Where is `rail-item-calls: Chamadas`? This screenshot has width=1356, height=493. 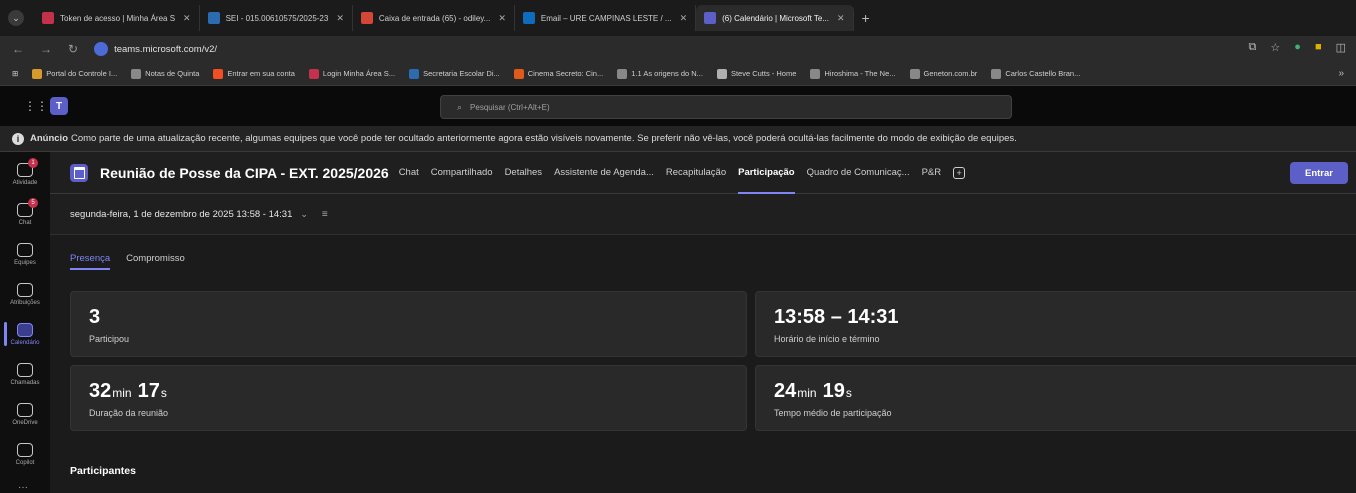 rail-item-calls: Chamadas is located at coordinates (25, 374).